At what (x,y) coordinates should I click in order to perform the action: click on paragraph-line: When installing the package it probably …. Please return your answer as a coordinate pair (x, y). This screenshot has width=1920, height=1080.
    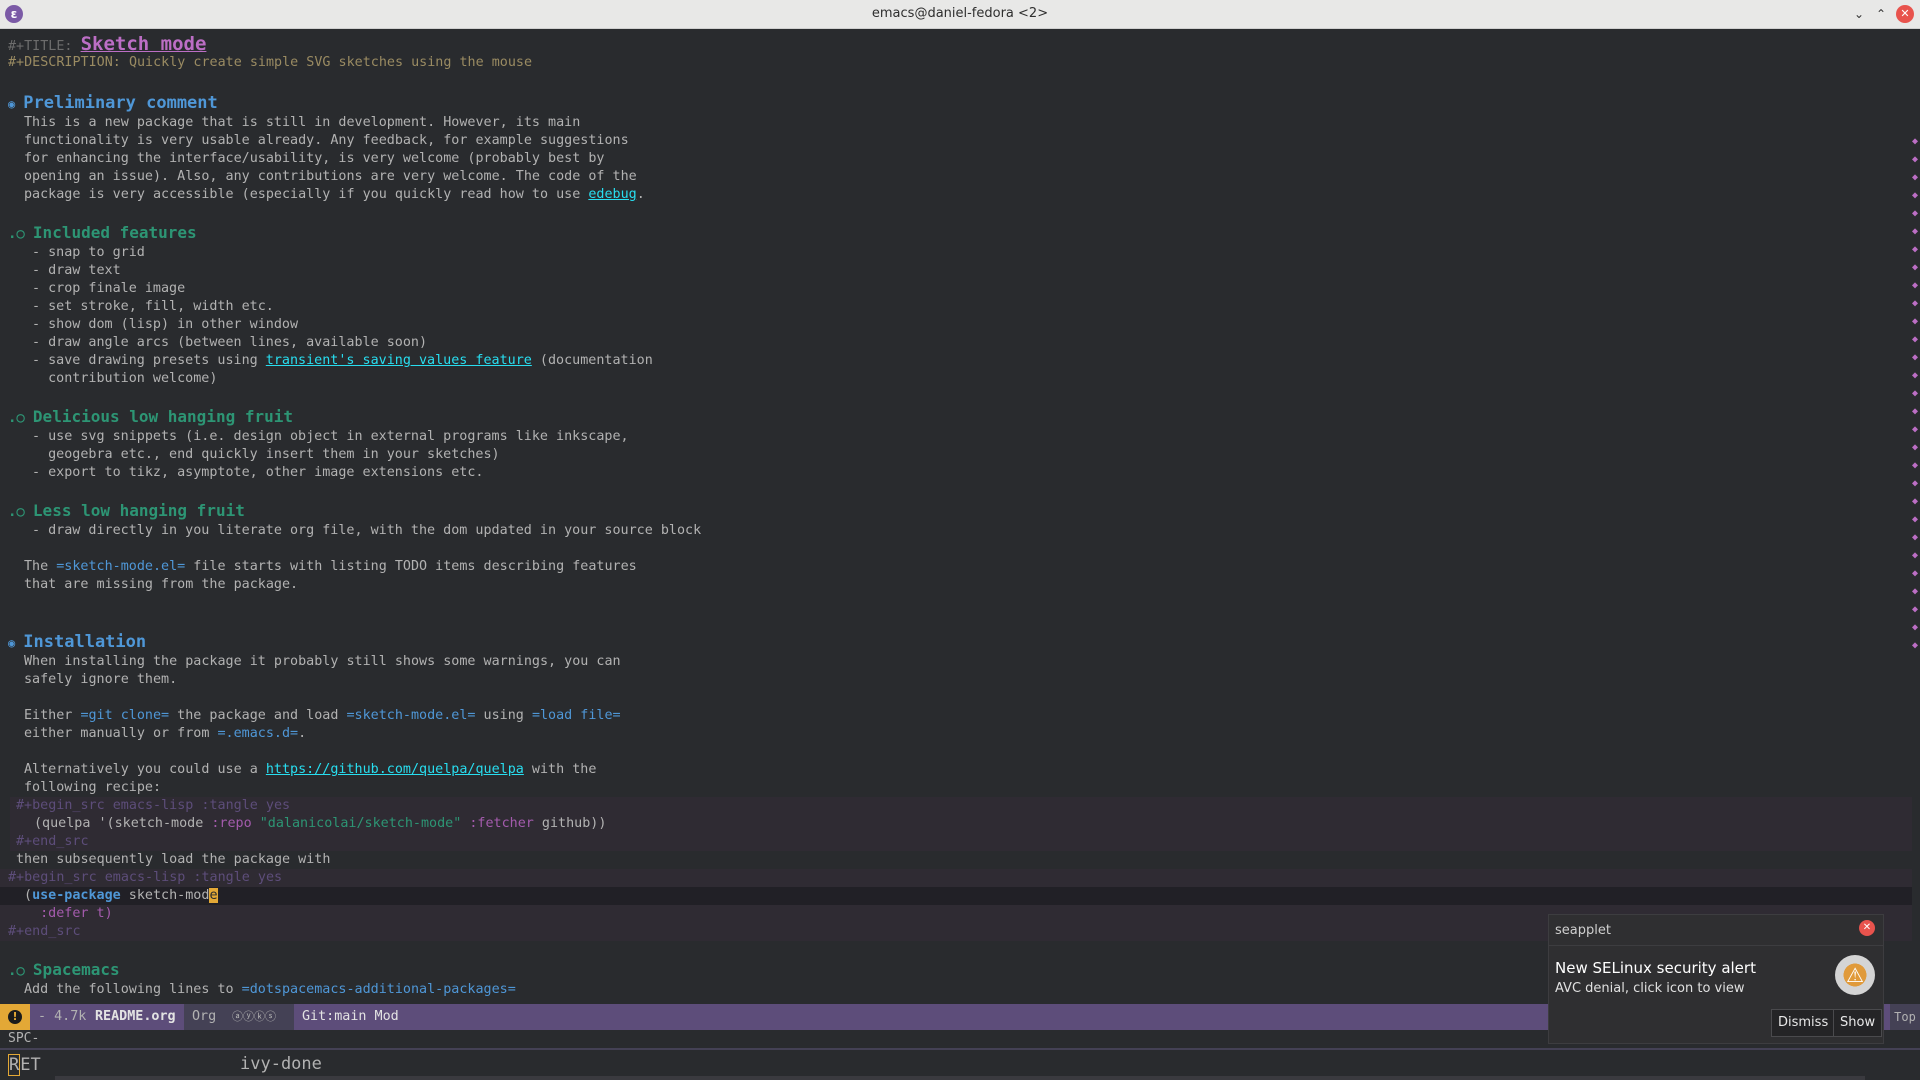
    Looking at the image, I should click on (322, 661).